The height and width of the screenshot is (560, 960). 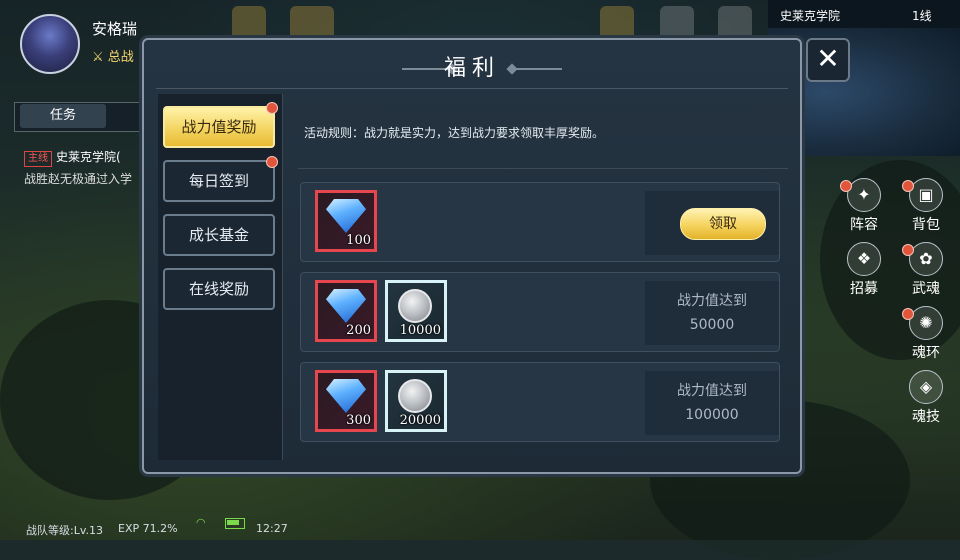 What do you see at coordinates (864, 289) in the screenshot?
I see `menu-label: 招募` at bounding box center [864, 289].